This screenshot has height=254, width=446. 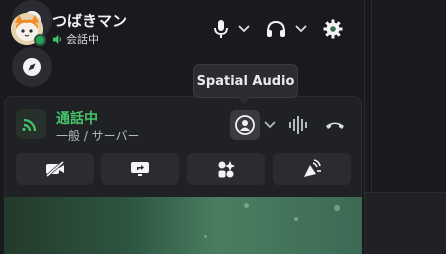 I want to click on camera-toggle-button, so click(x=55, y=169).